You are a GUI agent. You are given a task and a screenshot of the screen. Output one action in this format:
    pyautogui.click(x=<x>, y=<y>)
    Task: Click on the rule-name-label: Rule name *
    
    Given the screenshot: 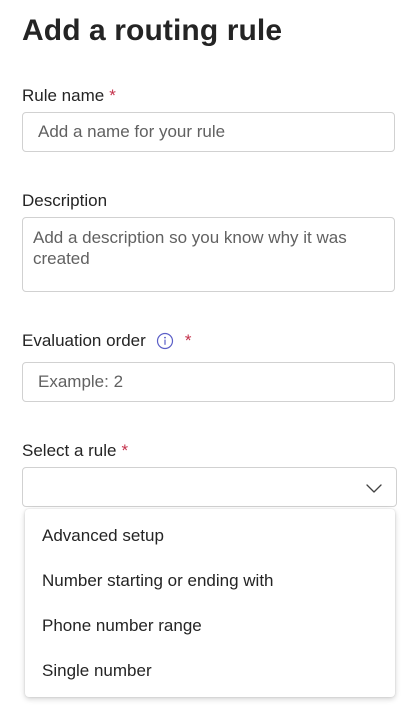 What is the action you would take?
    pyautogui.click(x=69, y=96)
    